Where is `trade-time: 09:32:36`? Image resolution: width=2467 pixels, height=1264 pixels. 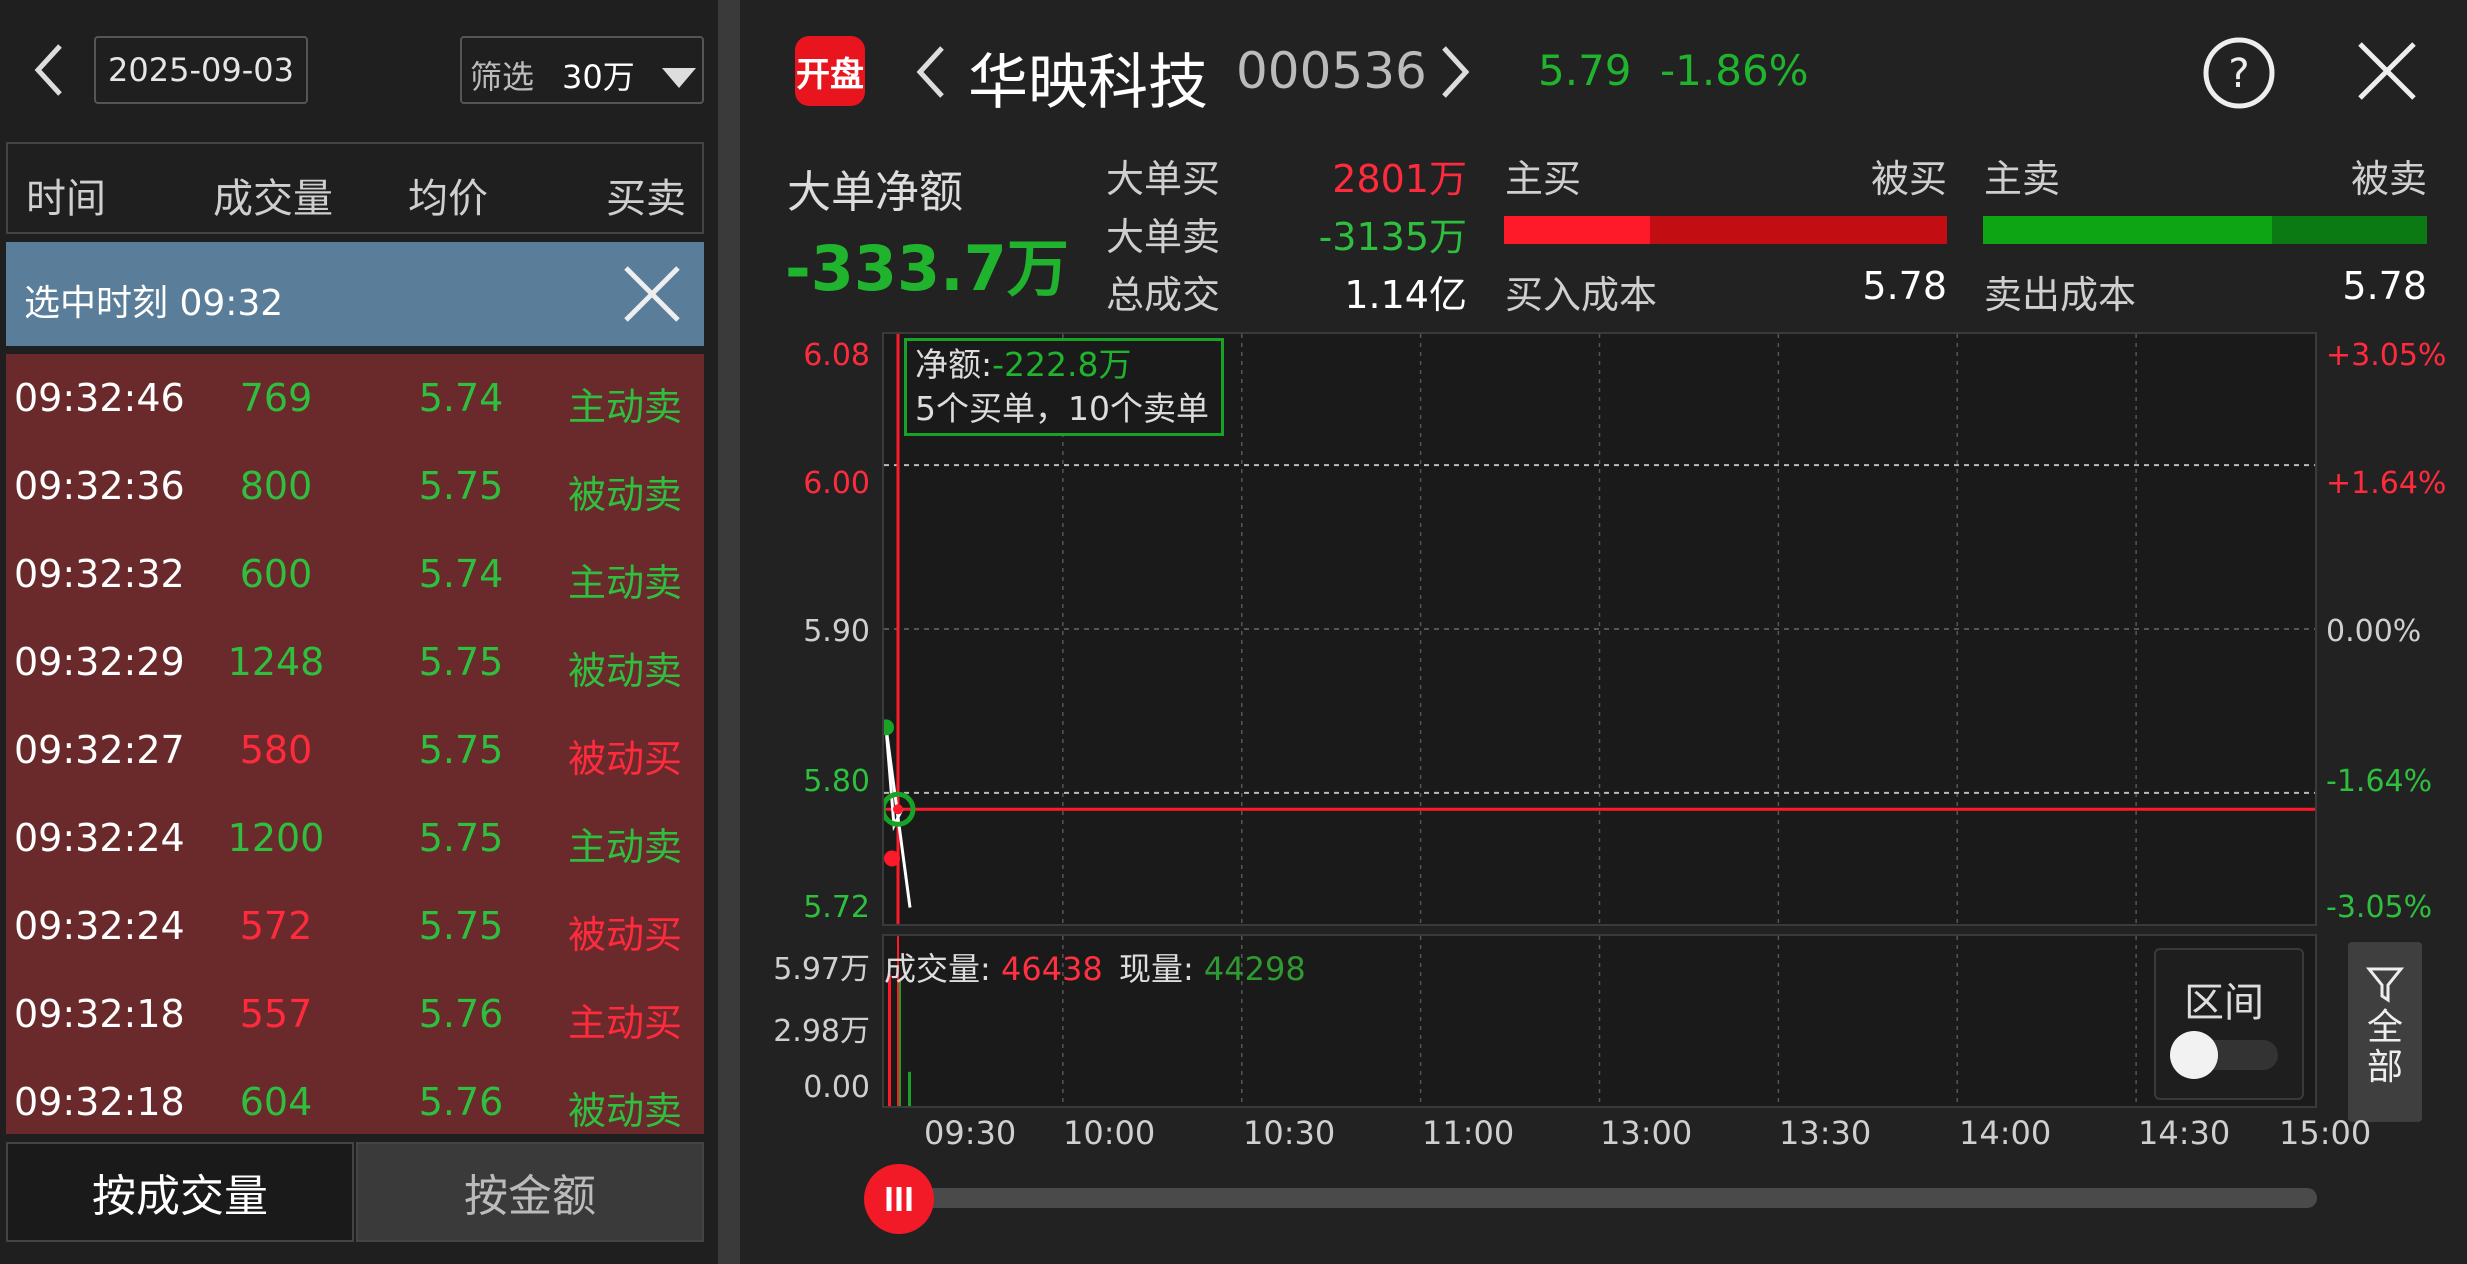
trade-time: 09:32:36 is located at coordinates (99, 486).